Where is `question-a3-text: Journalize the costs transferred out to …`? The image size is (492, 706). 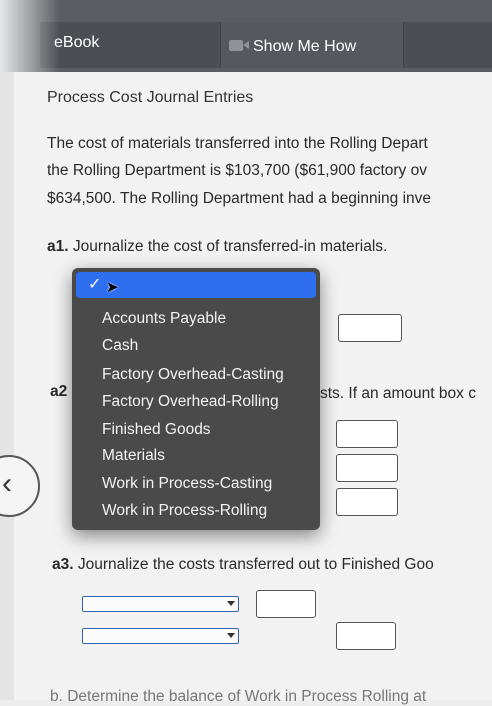
question-a3-text: Journalize the costs transferred out to … is located at coordinates (255, 564).